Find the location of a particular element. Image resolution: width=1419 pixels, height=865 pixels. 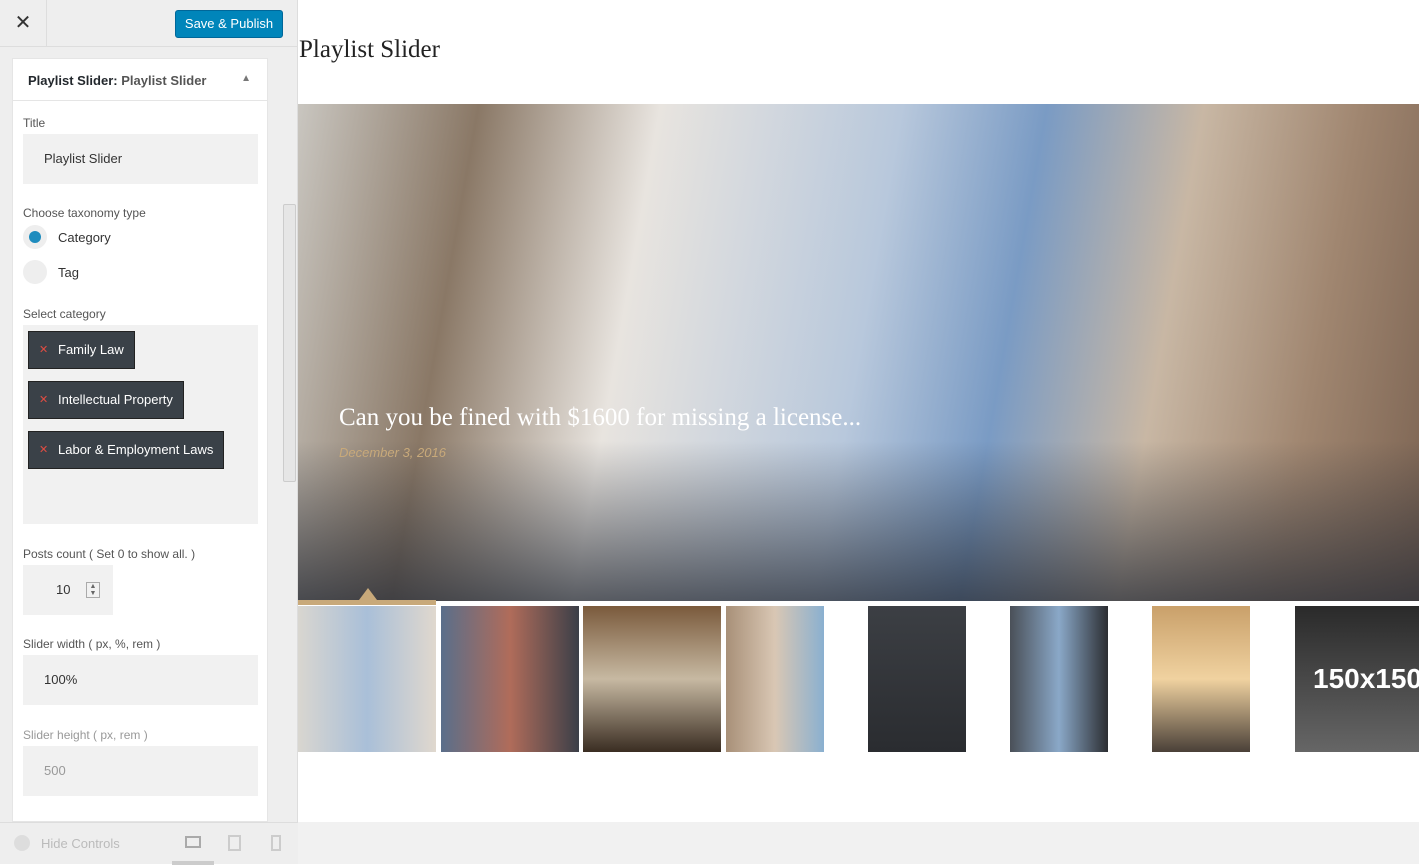

thumbnail-placeholder: 150x150 is located at coordinates (1357, 679).